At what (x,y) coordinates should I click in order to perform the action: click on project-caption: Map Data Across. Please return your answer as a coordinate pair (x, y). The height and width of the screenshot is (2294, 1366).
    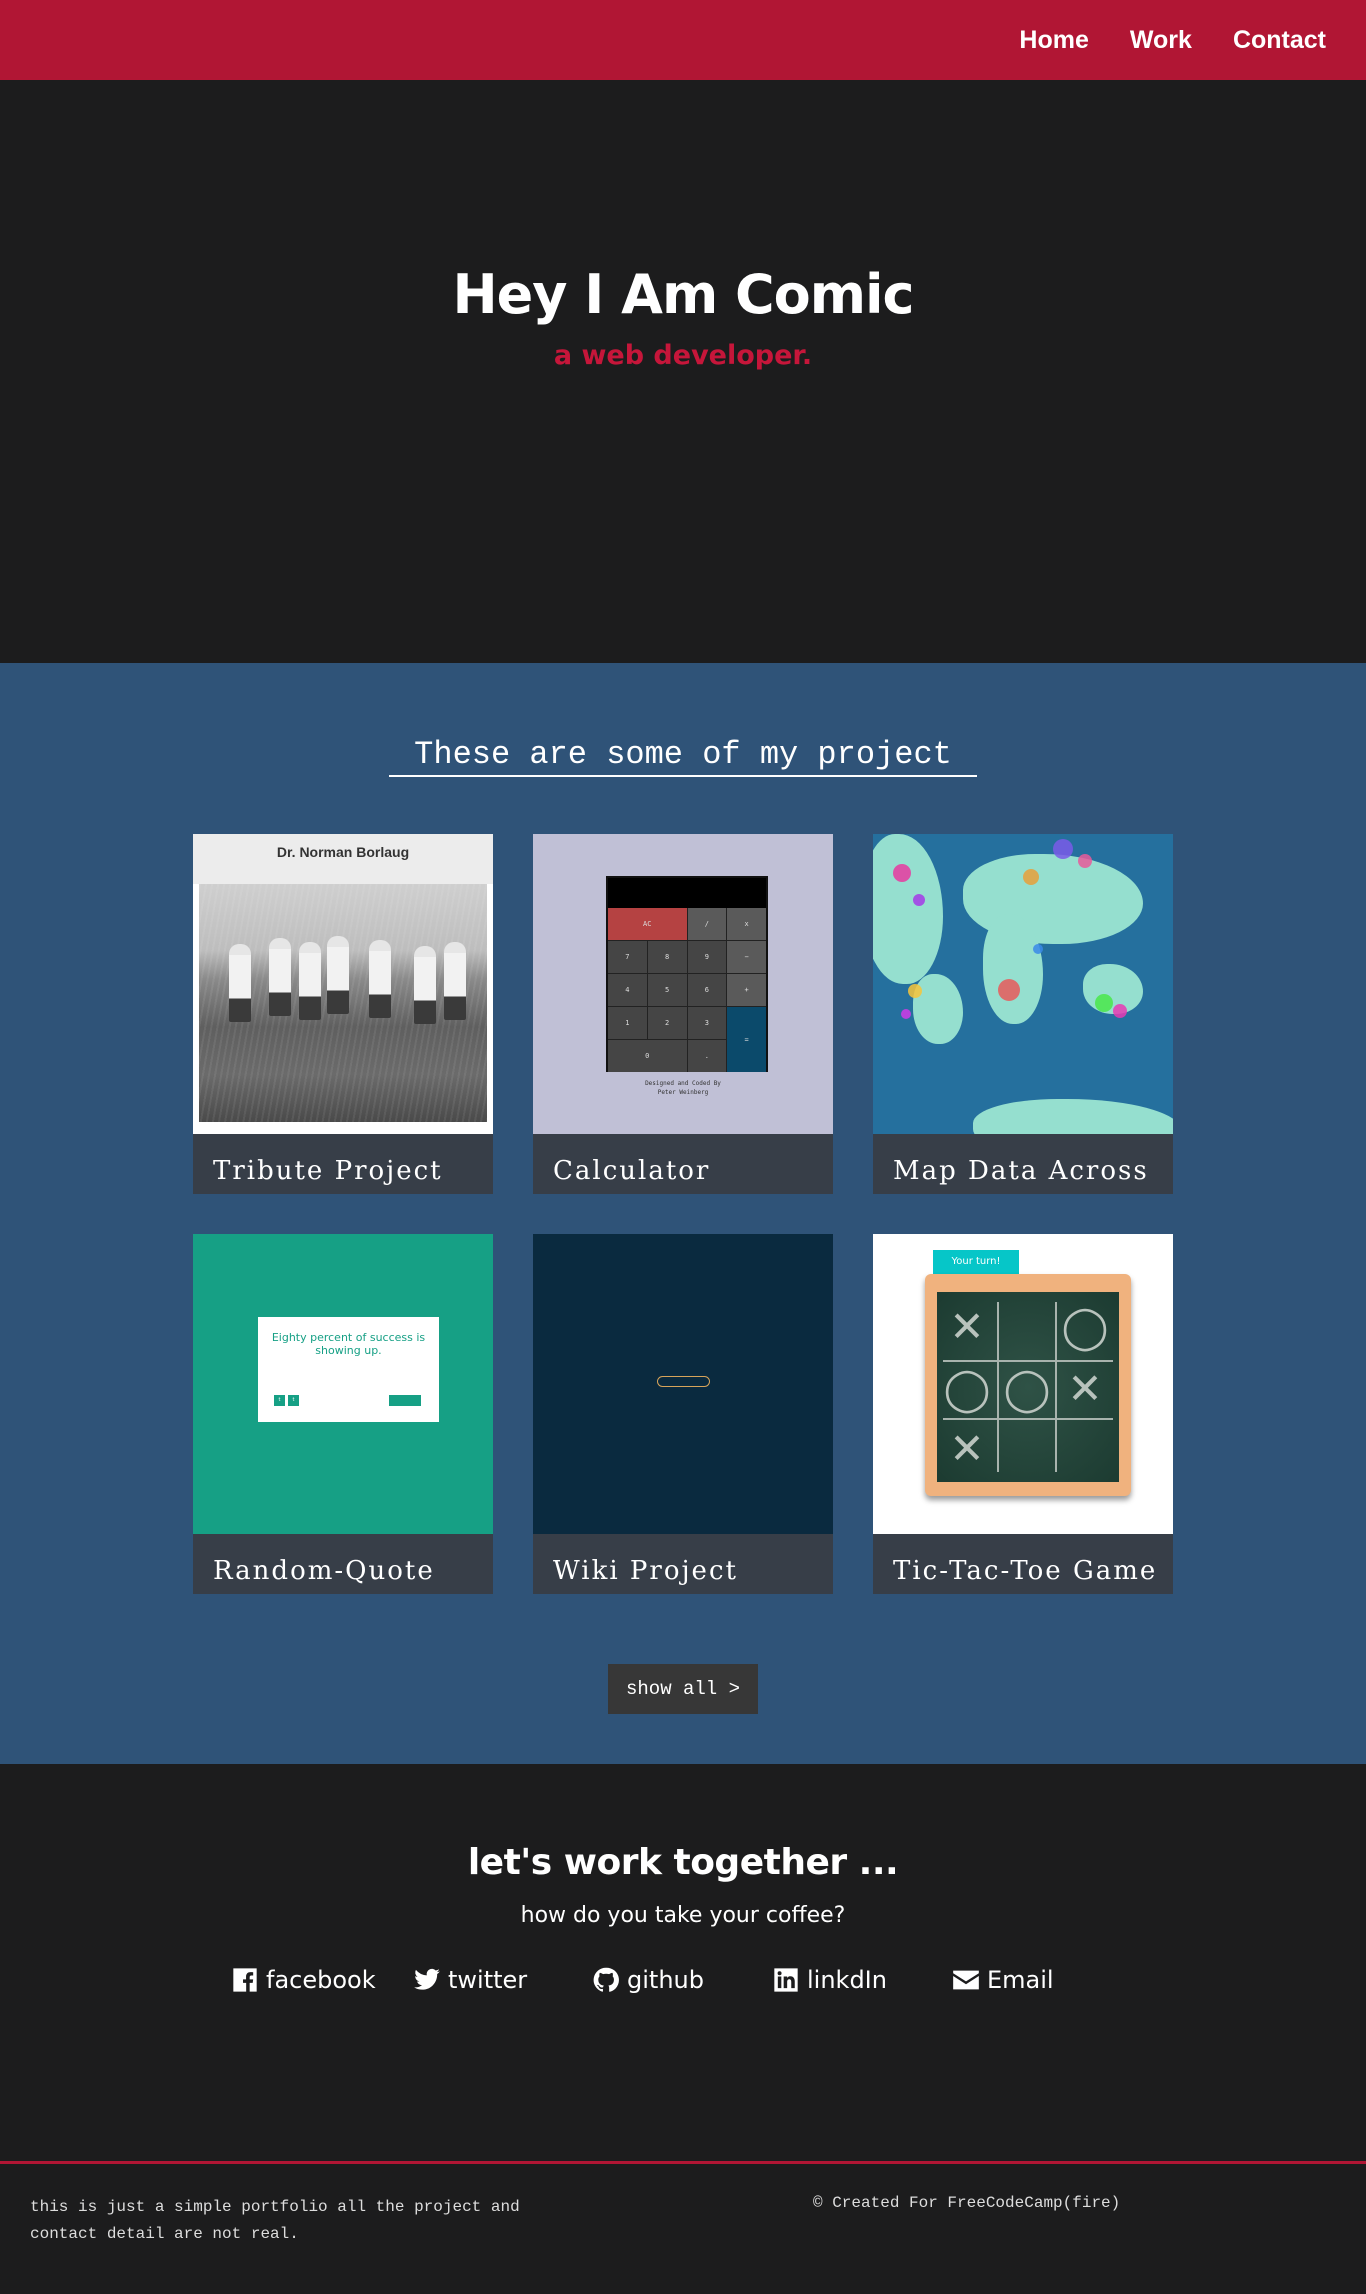
    Looking at the image, I should click on (1023, 1164).